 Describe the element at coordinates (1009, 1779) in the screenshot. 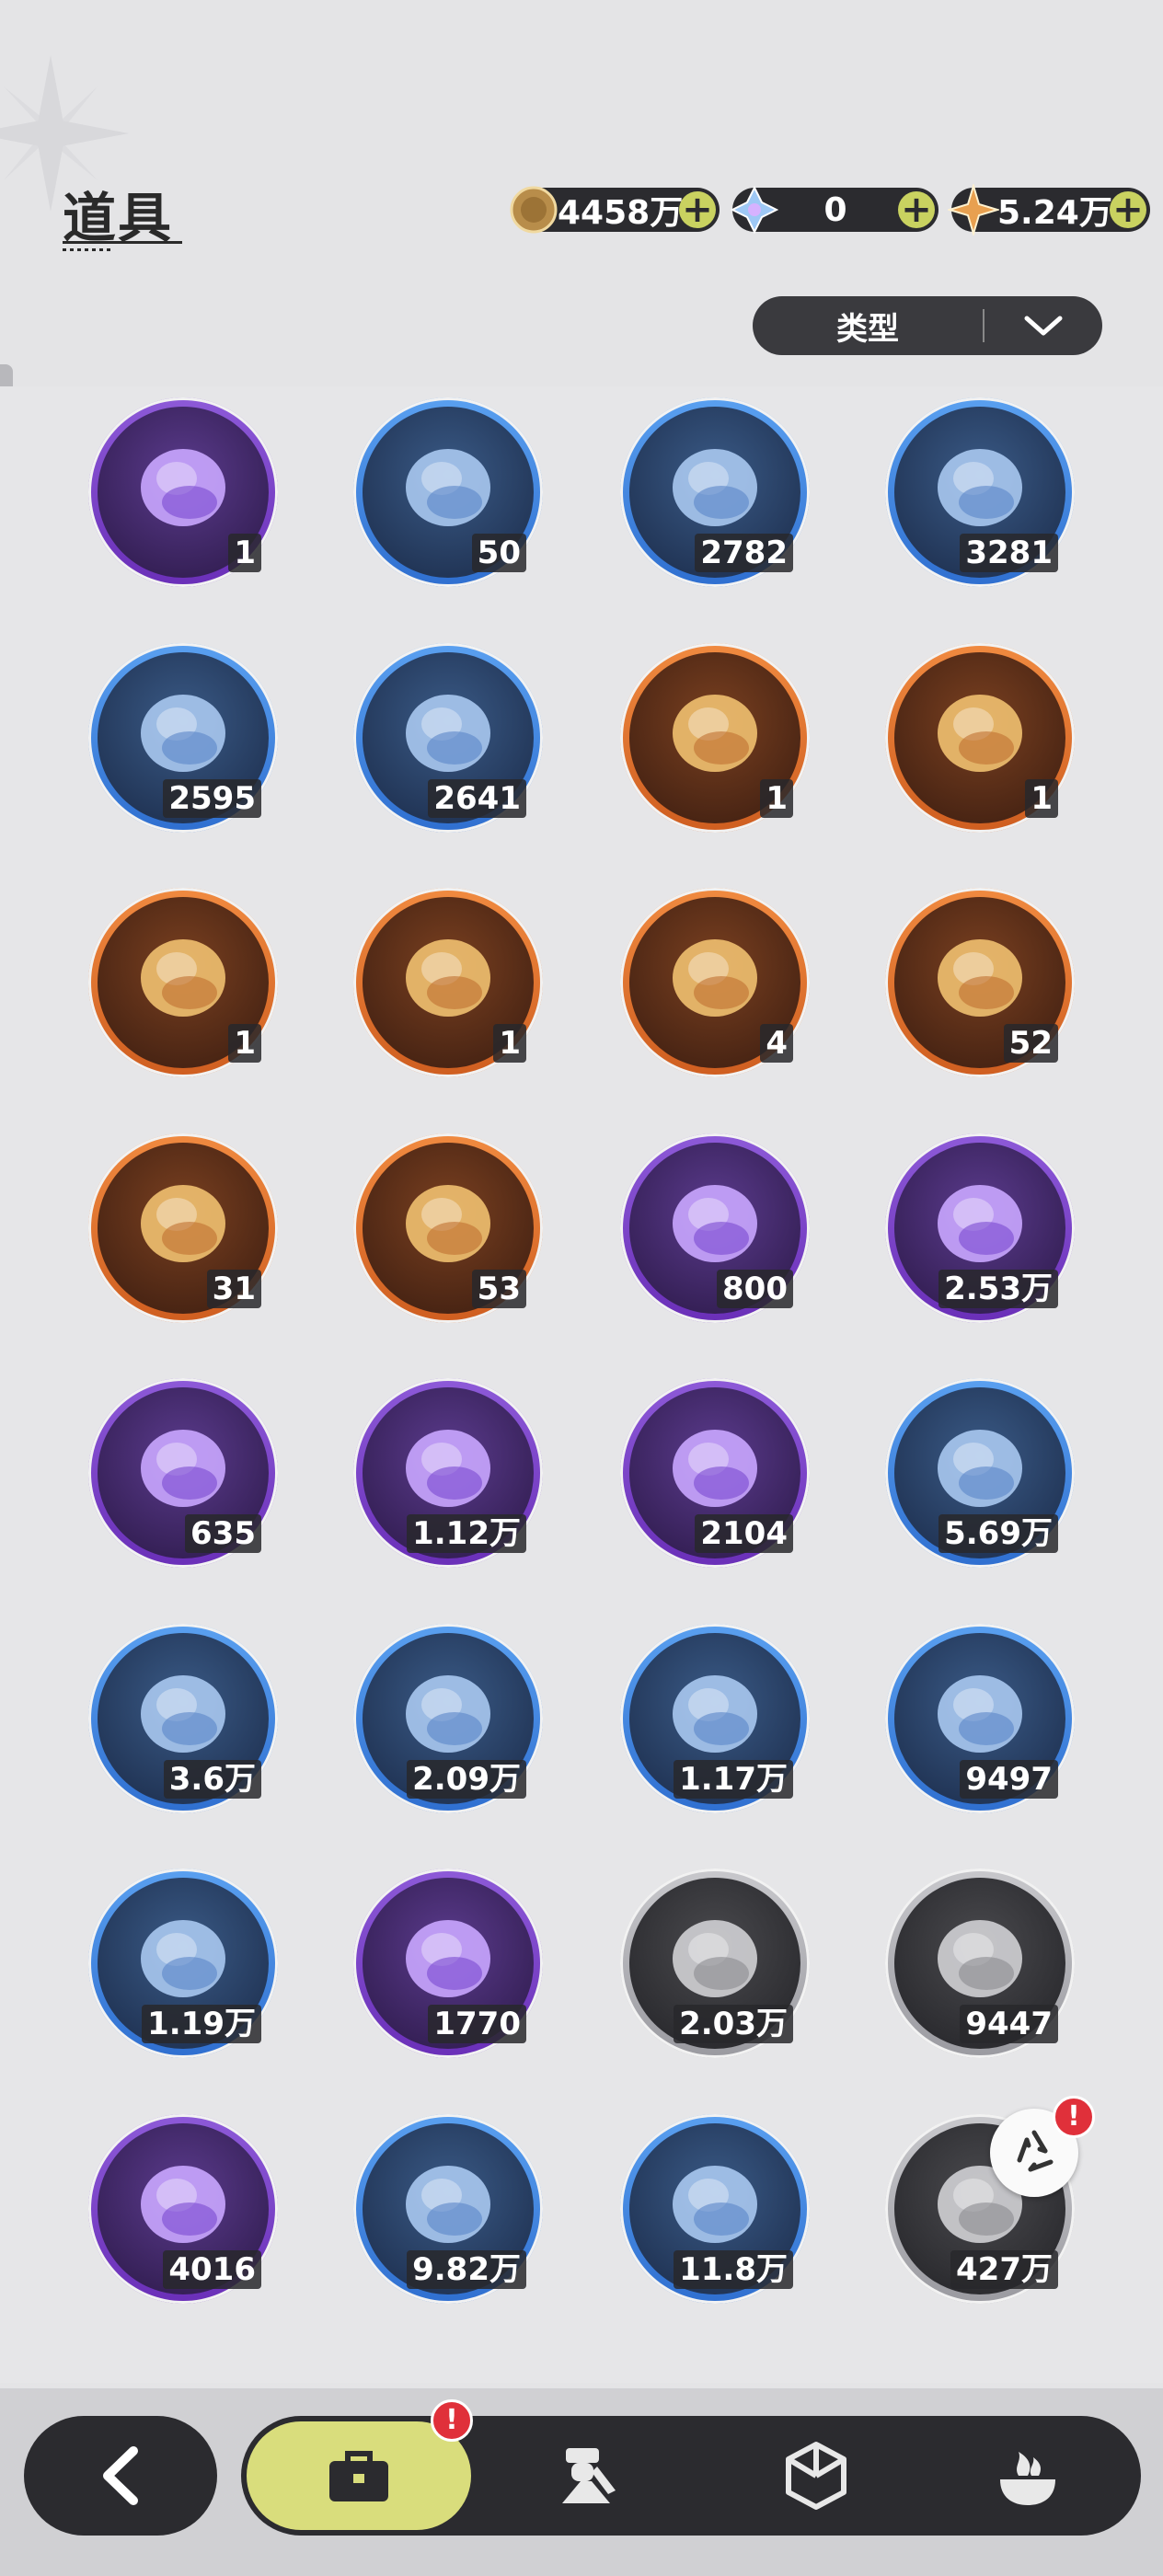

I see `item-count: 9497` at that location.